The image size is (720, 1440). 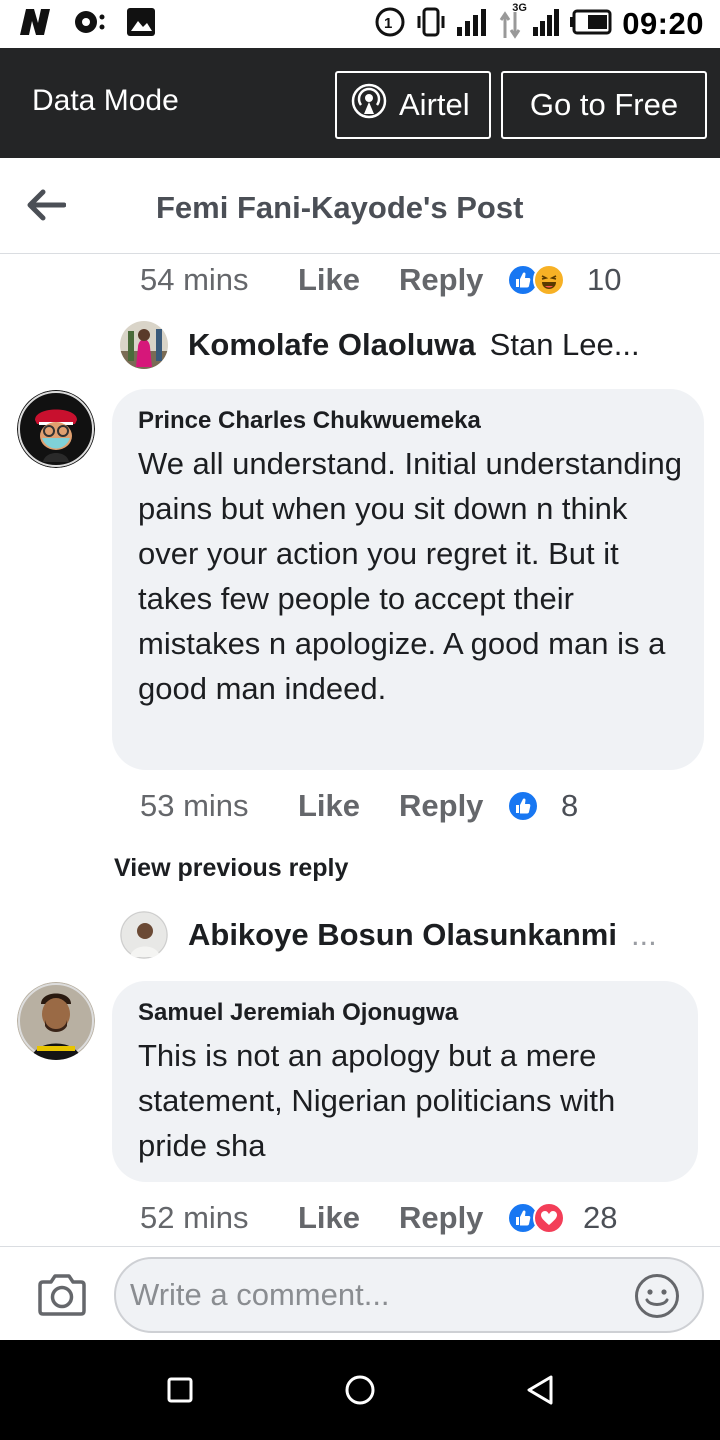 I want to click on reaction-count: 28, so click(x=600, y=1217).